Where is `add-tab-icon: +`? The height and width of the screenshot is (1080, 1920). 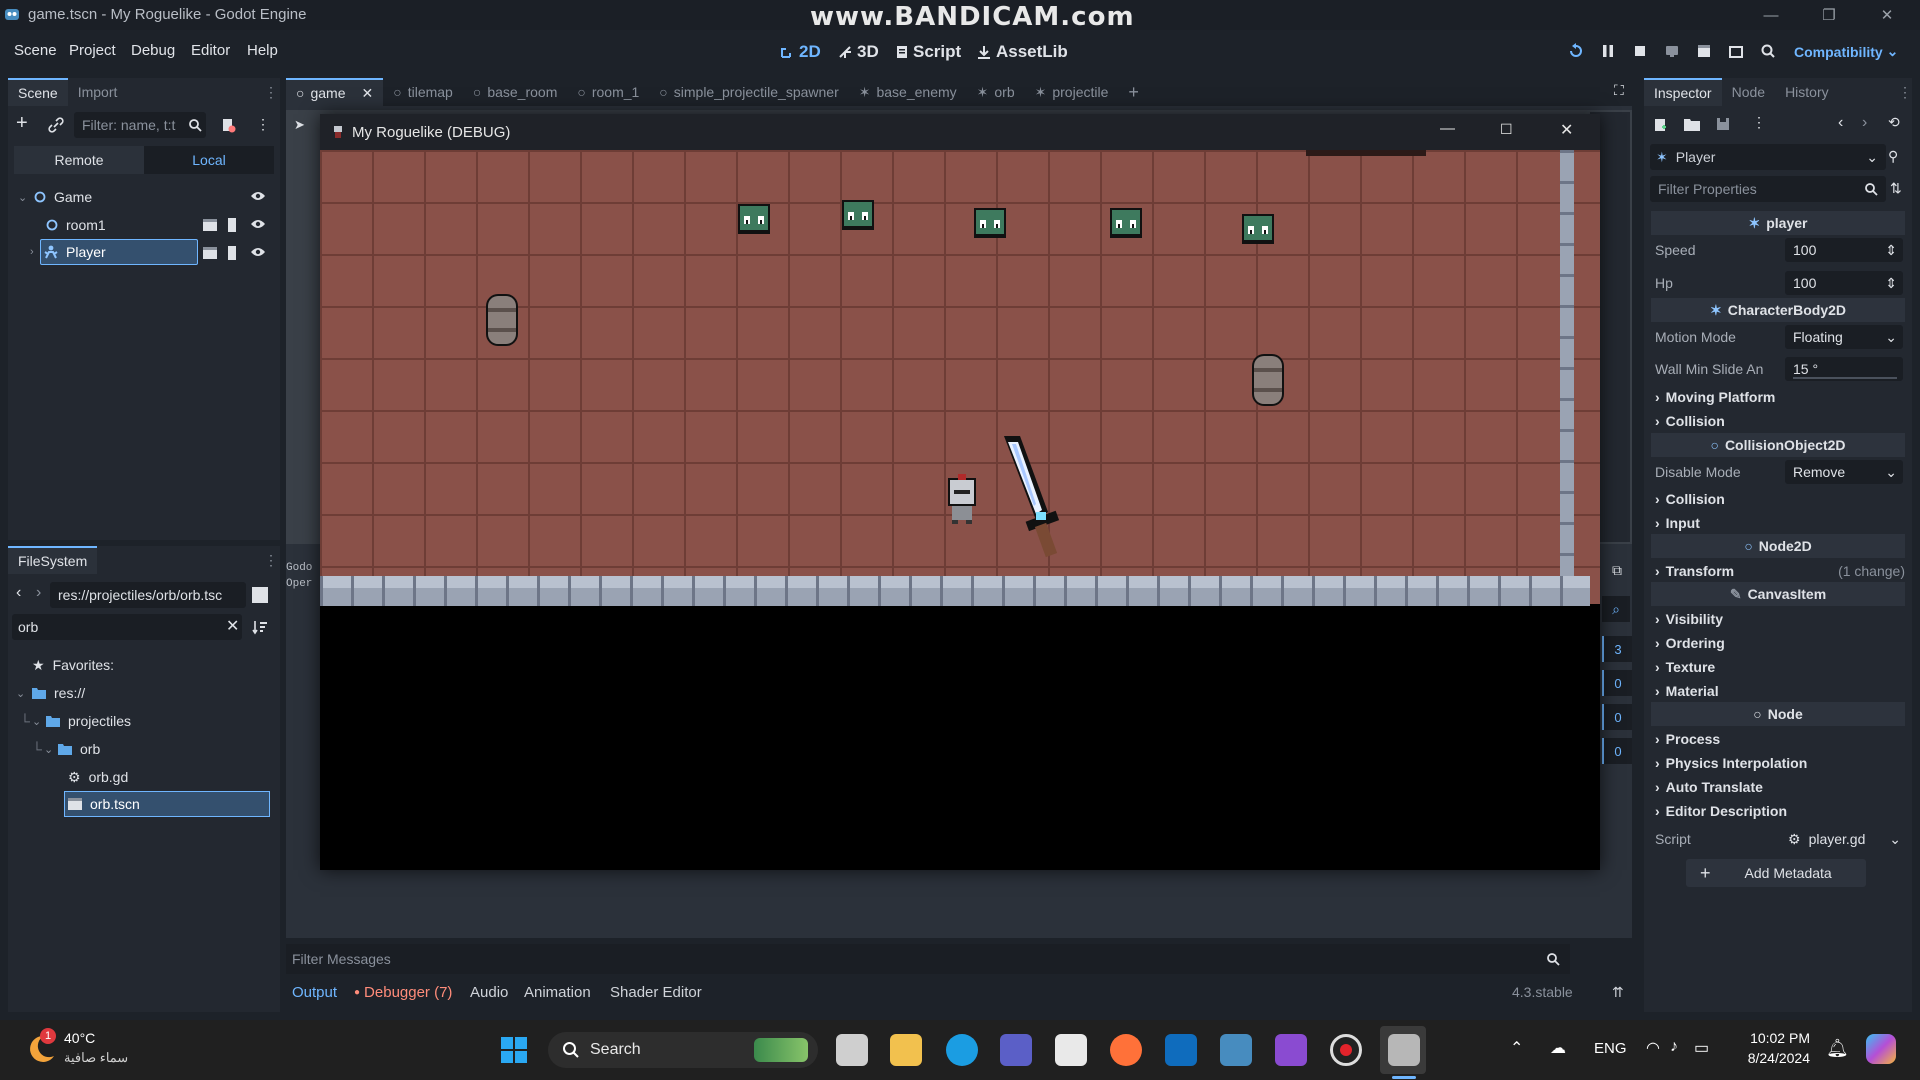 add-tab-icon: + is located at coordinates (1133, 92).